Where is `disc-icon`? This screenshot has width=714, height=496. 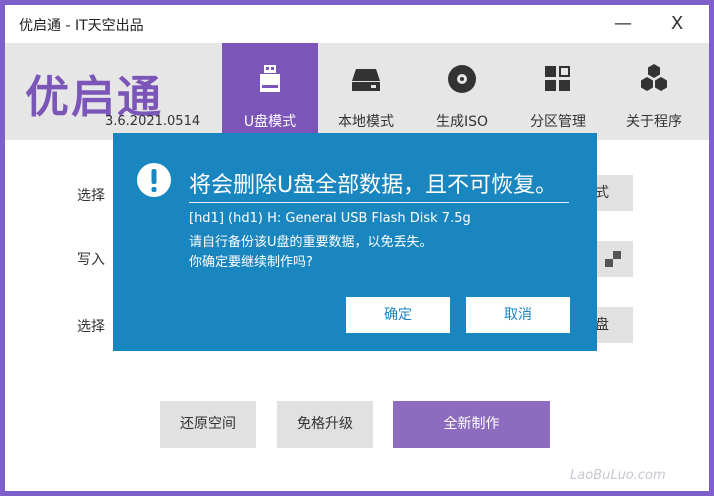
disc-icon is located at coordinates (462, 79).